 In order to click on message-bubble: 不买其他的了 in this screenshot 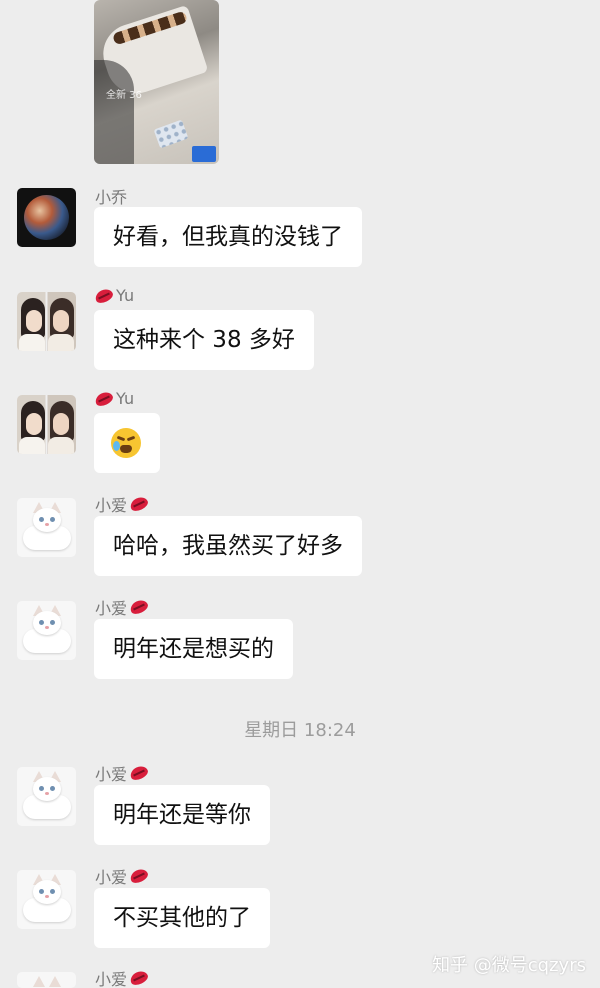, I will do `click(182, 918)`.